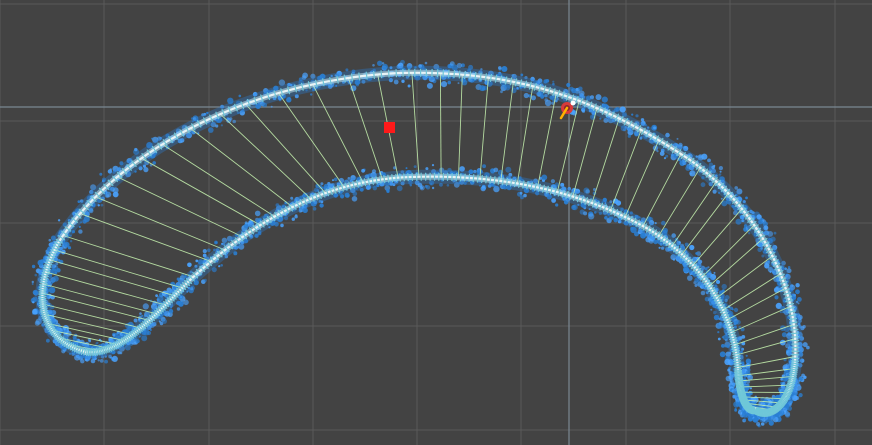 The width and height of the screenshot is (872, 445). I want to click on red-square-marker, so click(389, 127).